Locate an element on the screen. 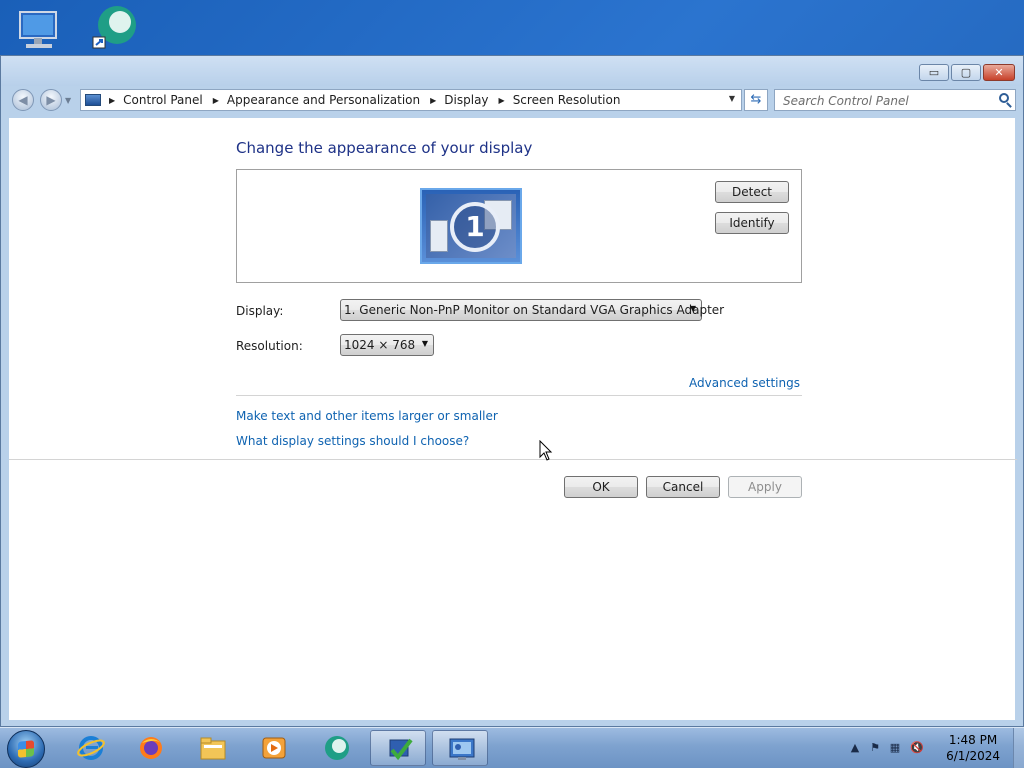 This screenshot has width=1024, height=768. taskbar-firefox is located at coordinates (150, 748).